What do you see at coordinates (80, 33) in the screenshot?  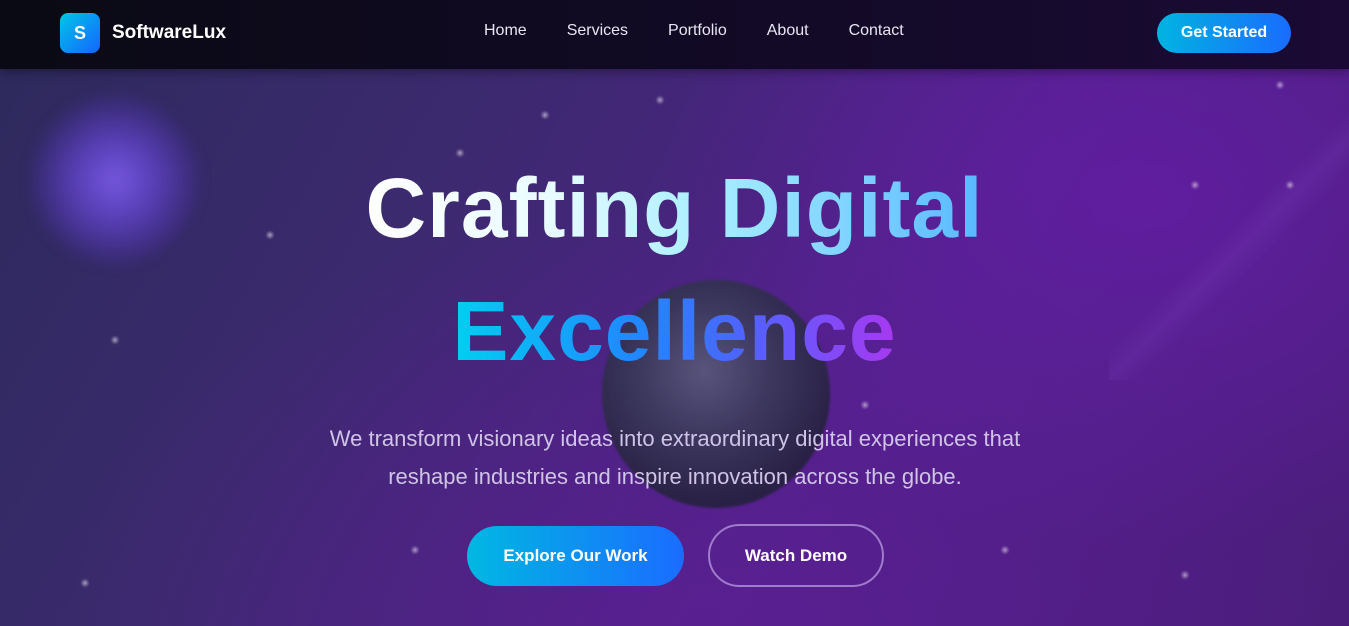 I see `logo-icon: S` at bounding box center [80, 33].